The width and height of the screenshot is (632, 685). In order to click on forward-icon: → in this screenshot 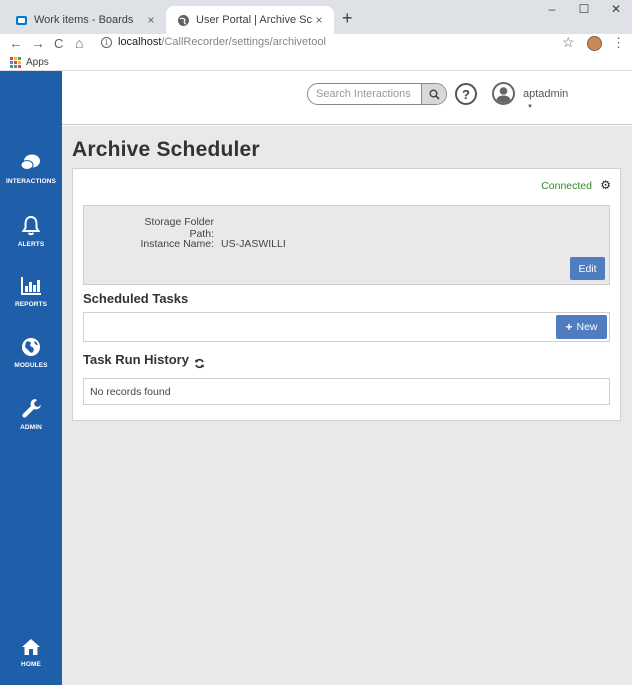, I will do `click(38, 43)`.